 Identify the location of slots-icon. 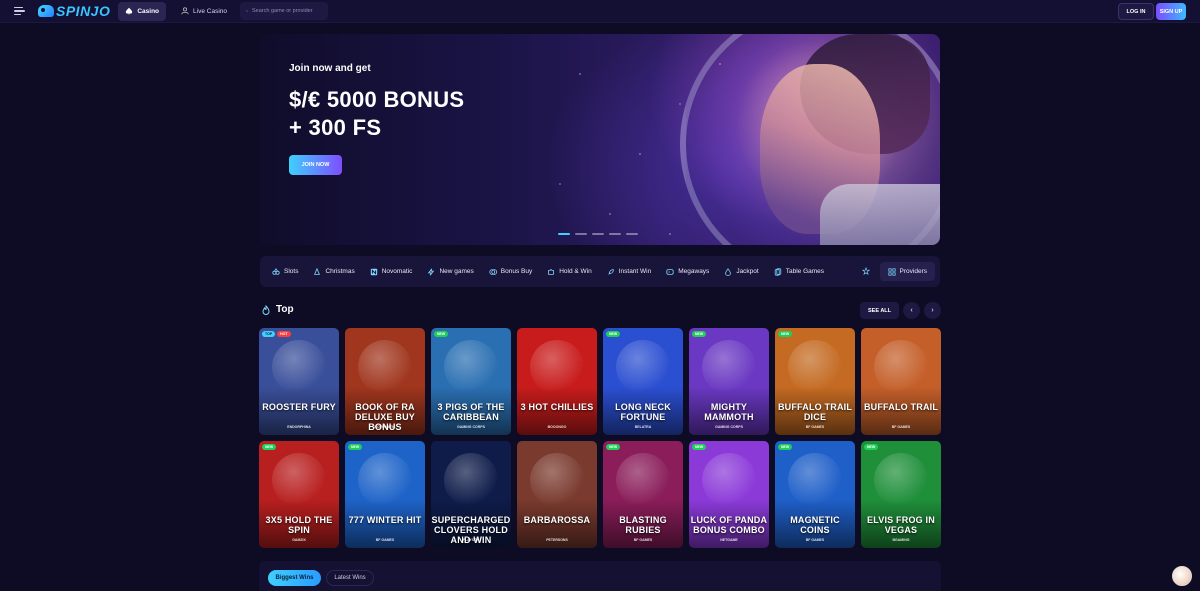
(276, 271).